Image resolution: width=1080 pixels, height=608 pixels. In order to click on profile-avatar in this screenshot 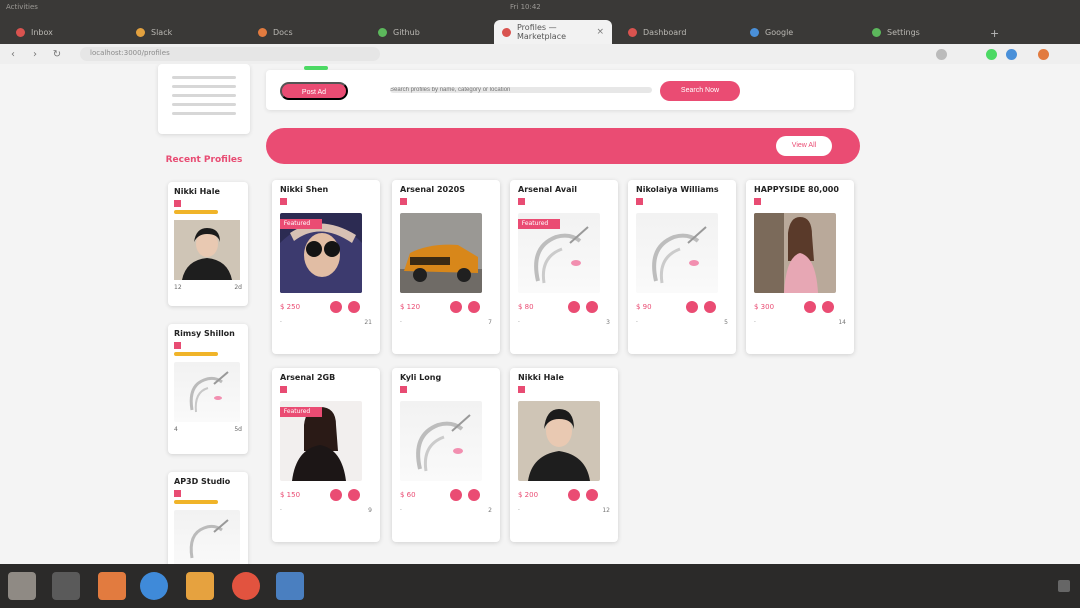, I will do `click(1043, 54)`.